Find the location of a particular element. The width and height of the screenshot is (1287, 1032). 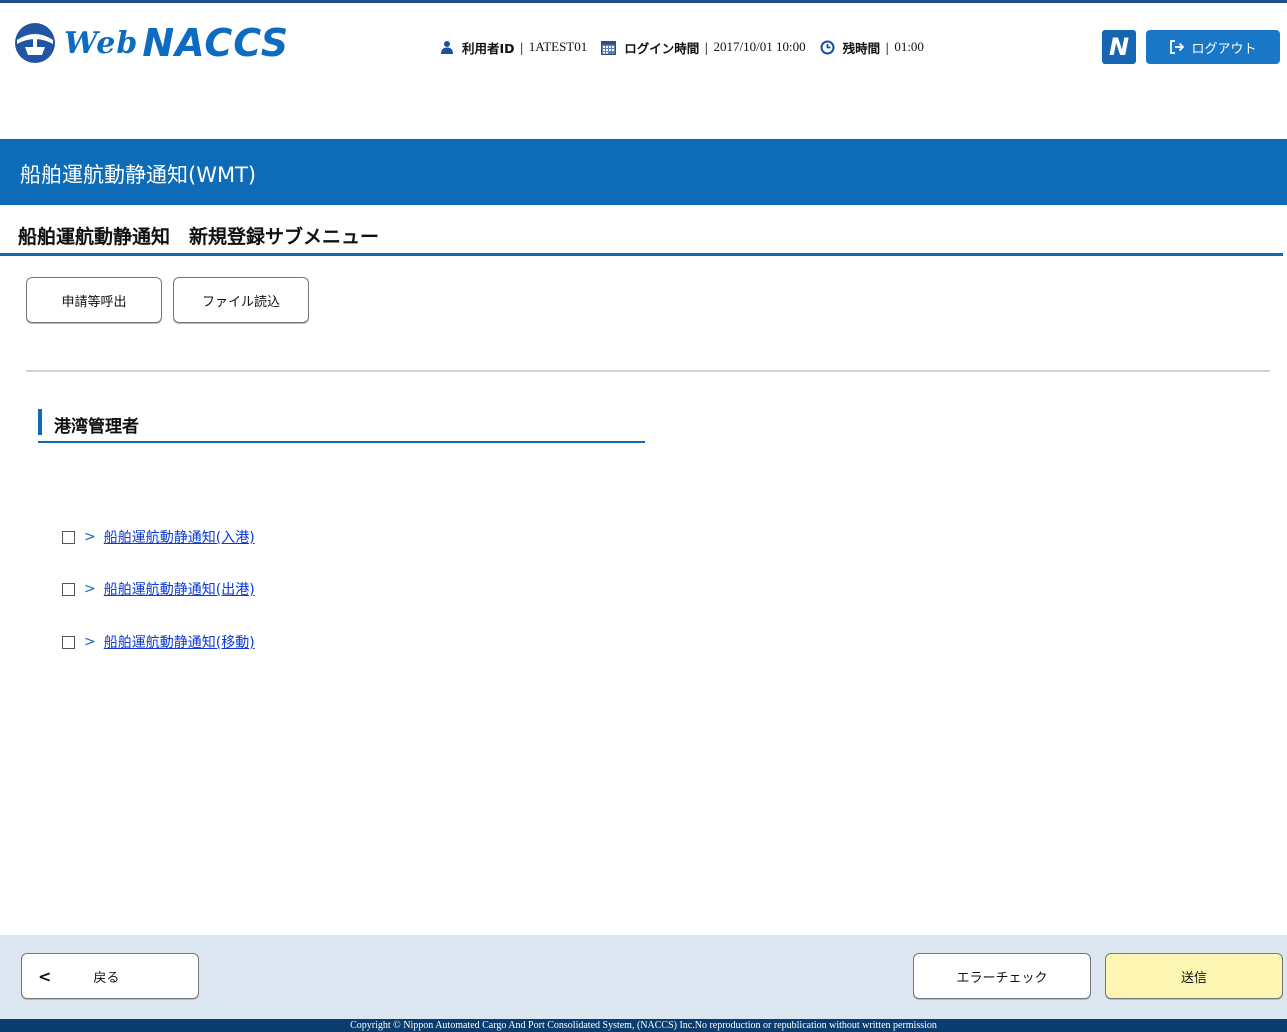

back-button: < 戻る is located at coordinates (110, 976).